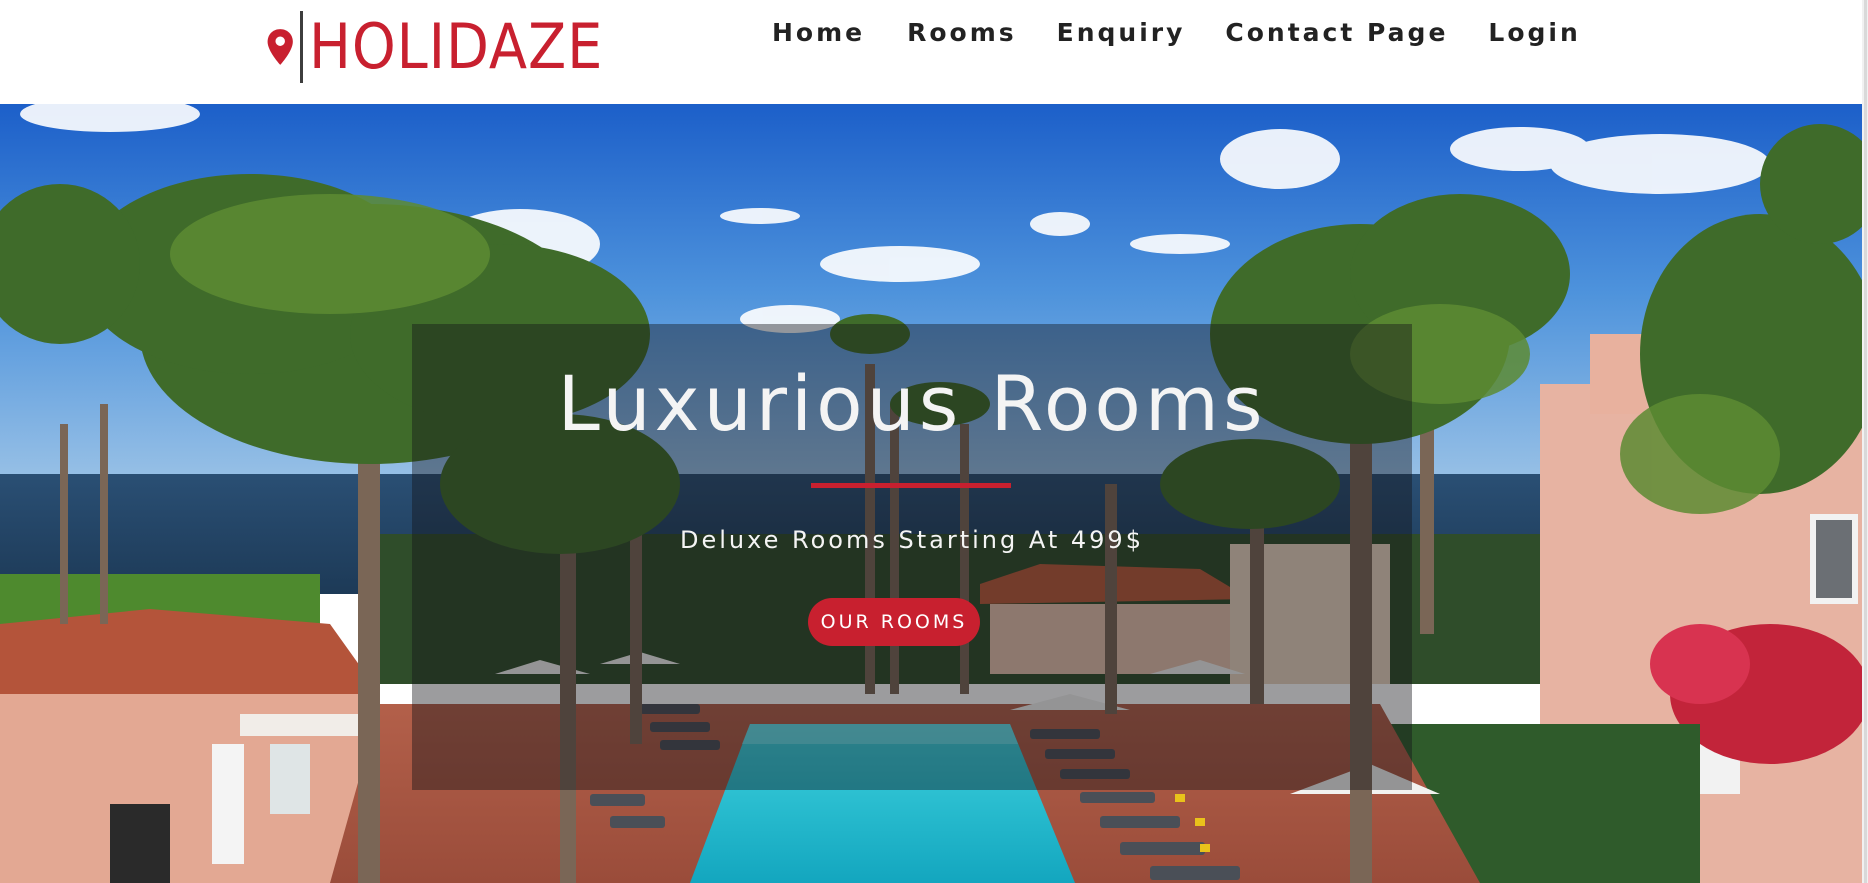 The image size is (1868, 883). I want to click on logo-divider, so click(302, 47).